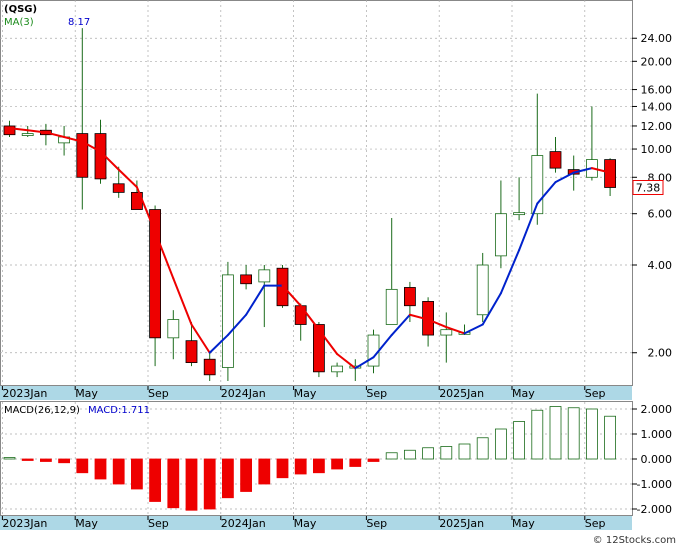  Describe the element at coordinates (657, 61) in the screenshot. I see `price-tick-label: 20.00` at that location.